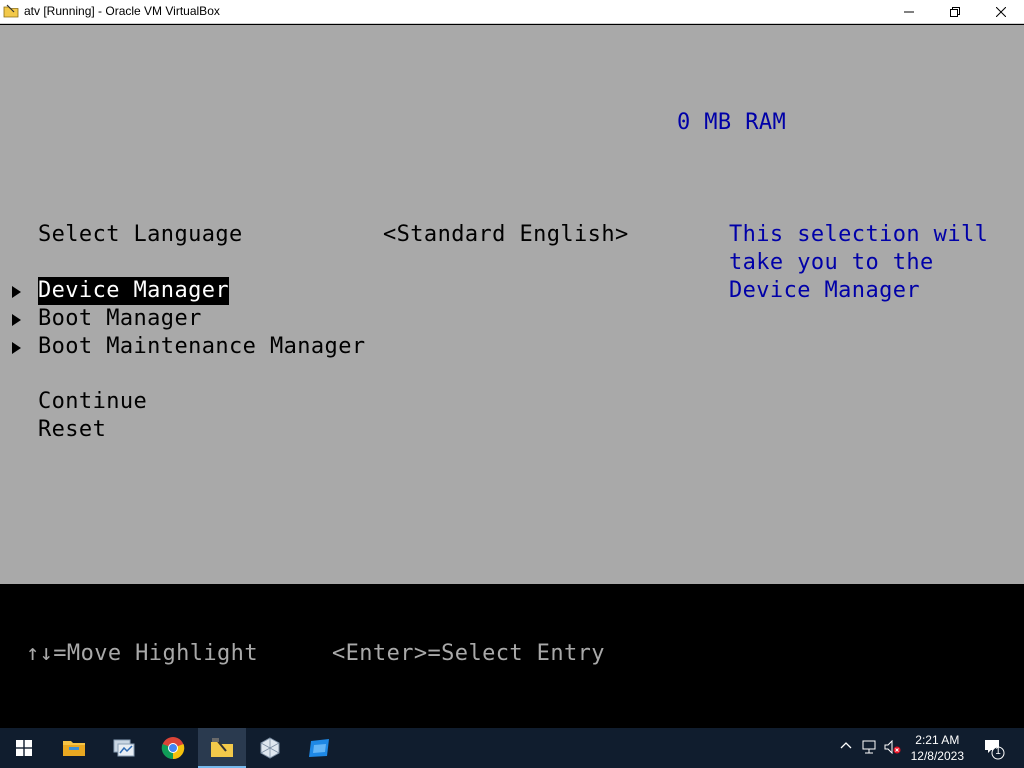 Image resolution: width=1024 pixels, height=768 pixels. Describe the element at coordinates (92, 402) in the screenshot. I see `continue-action: Continue` at that location.